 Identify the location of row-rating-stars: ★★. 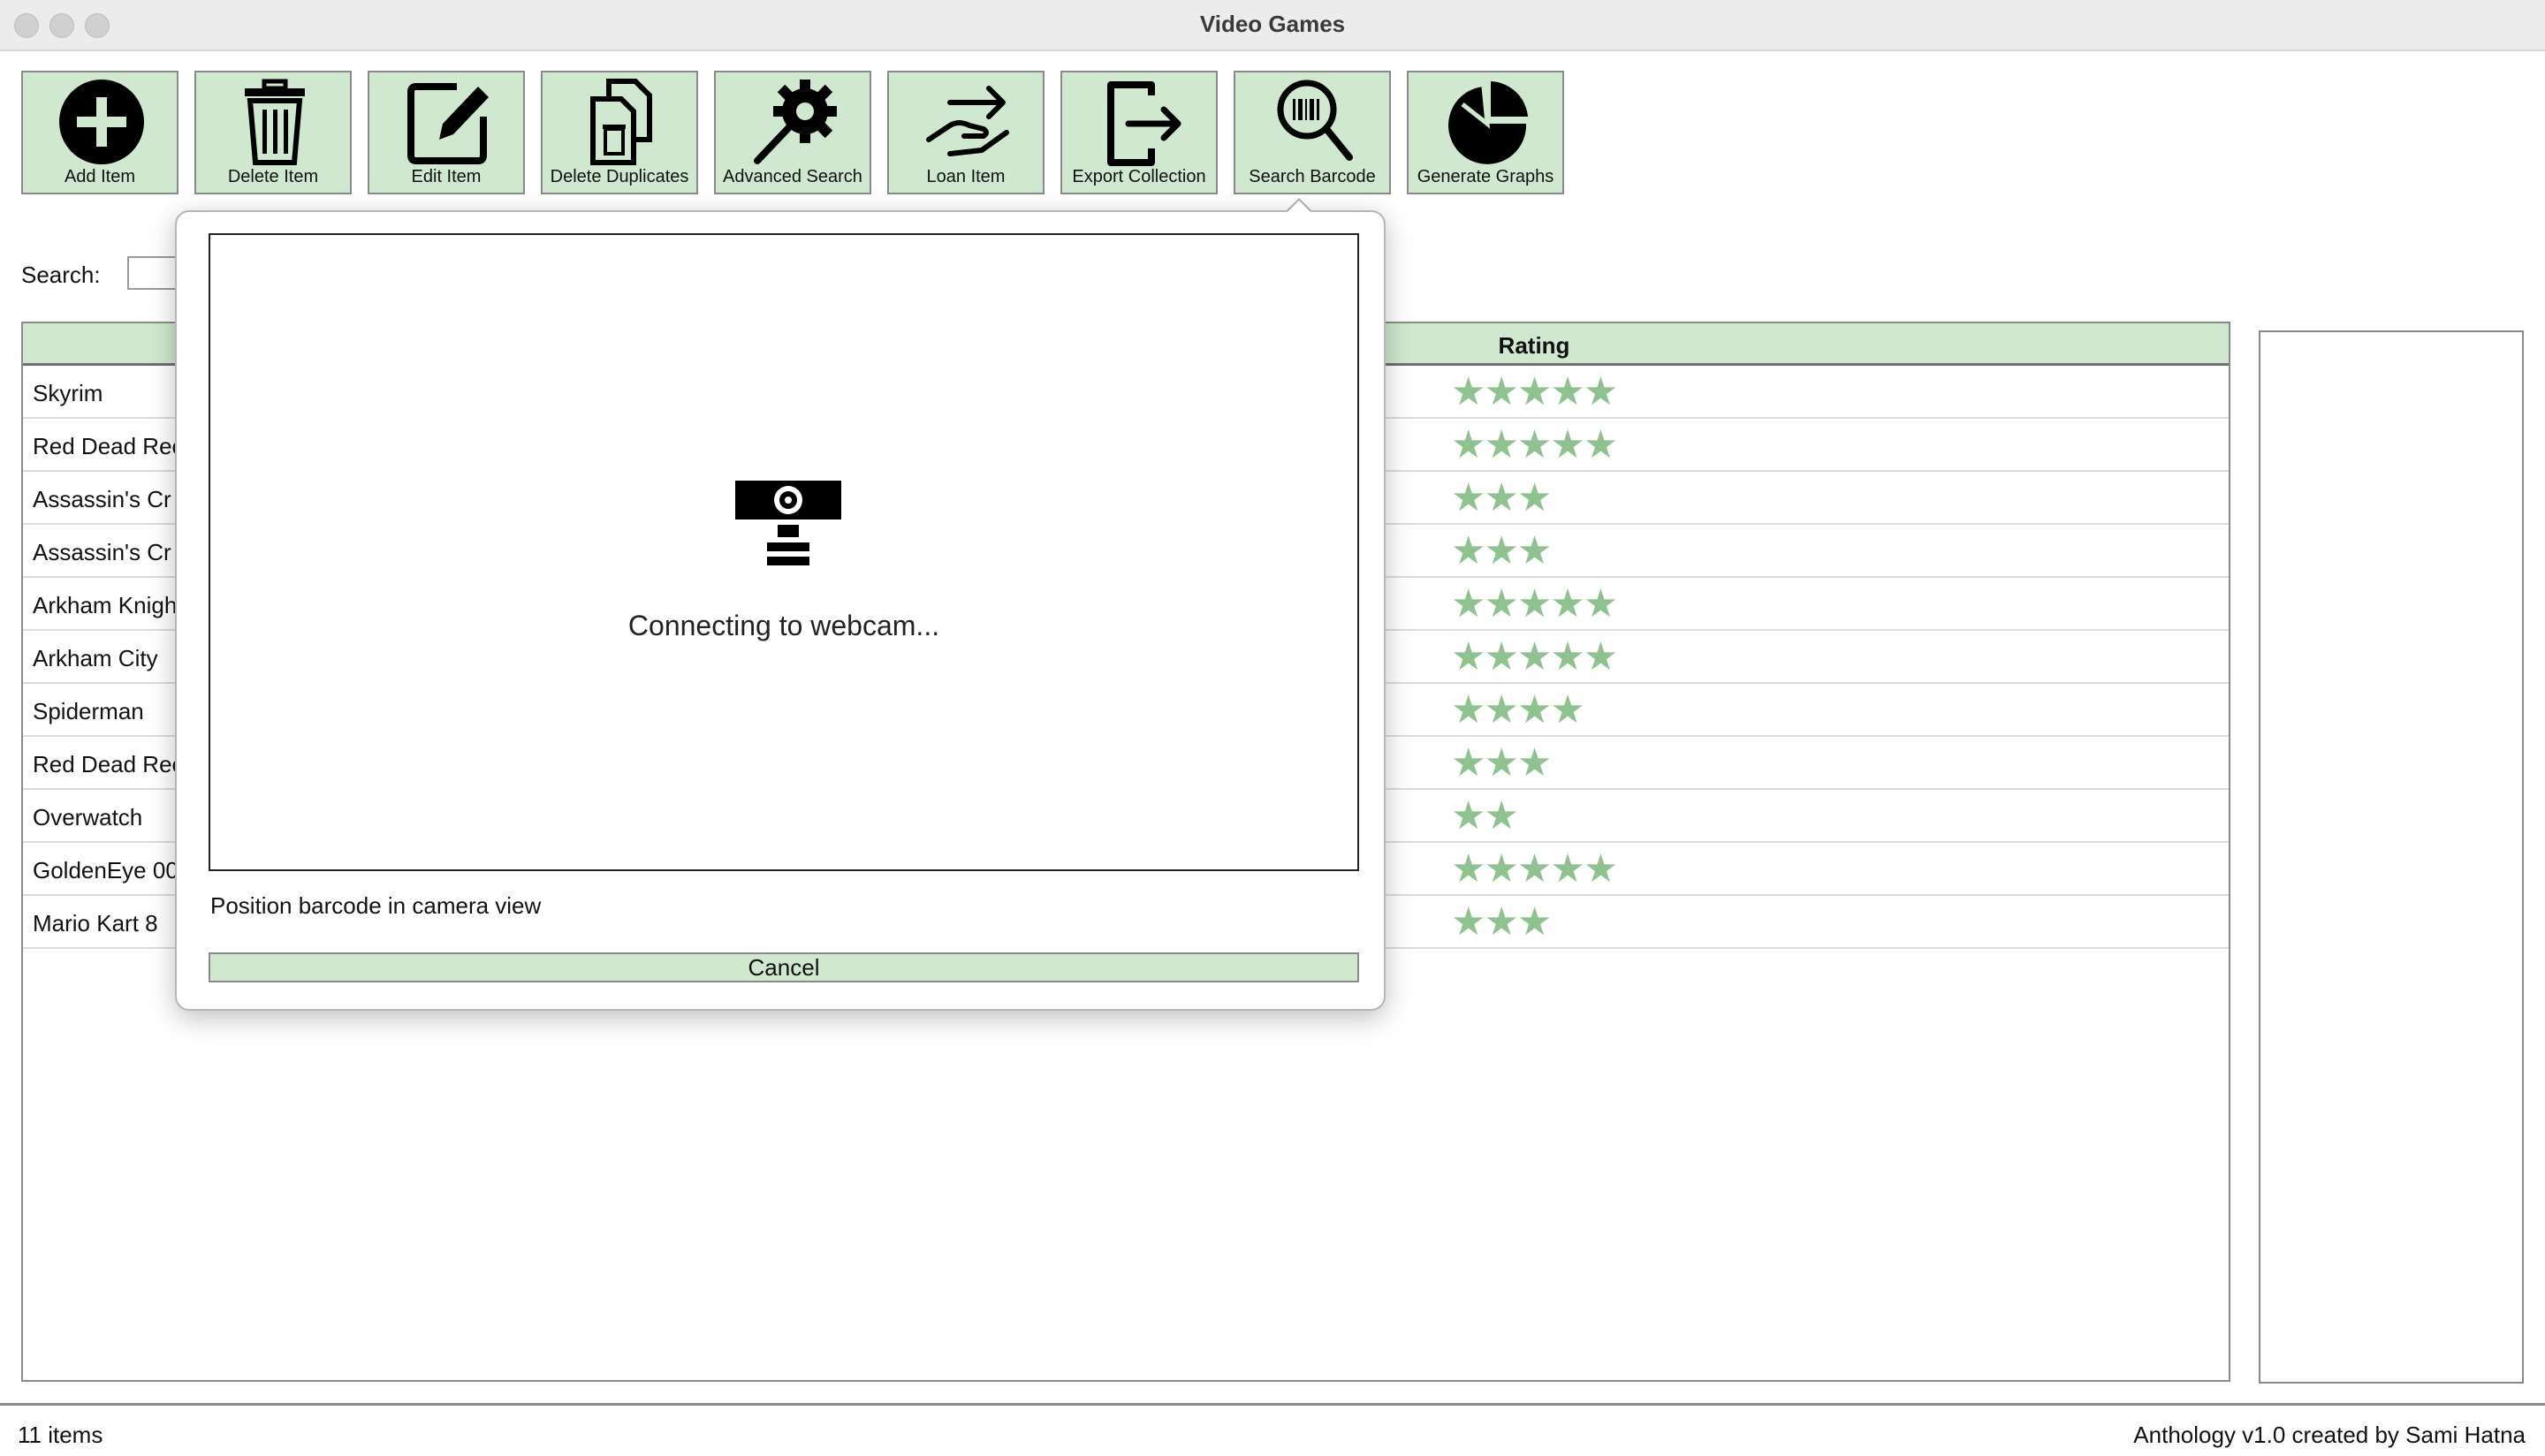
(1485, 816).